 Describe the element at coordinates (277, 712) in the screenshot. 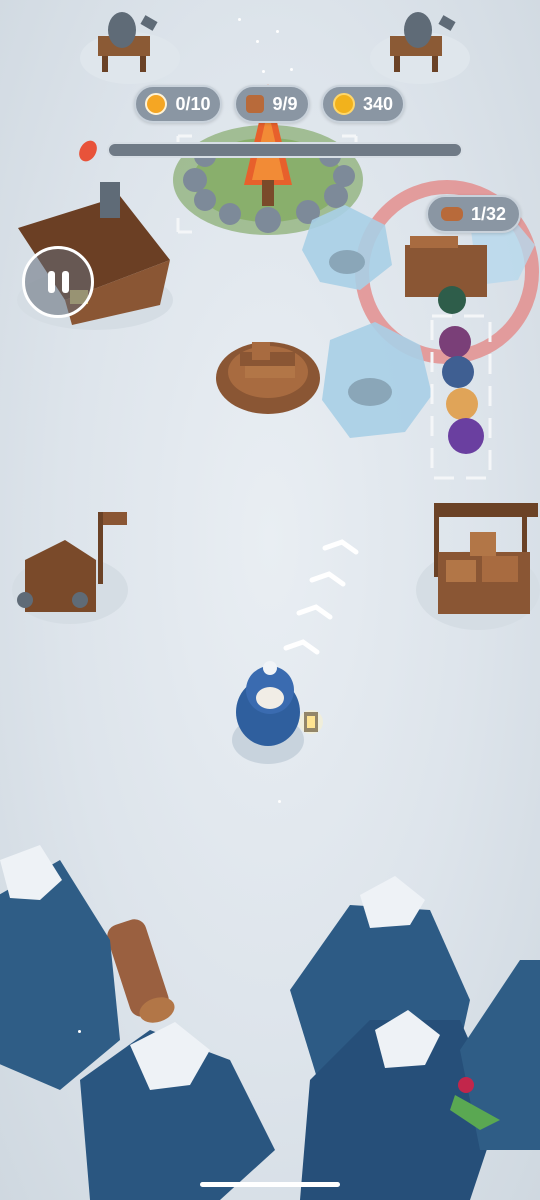

I see `player-character` at that location.